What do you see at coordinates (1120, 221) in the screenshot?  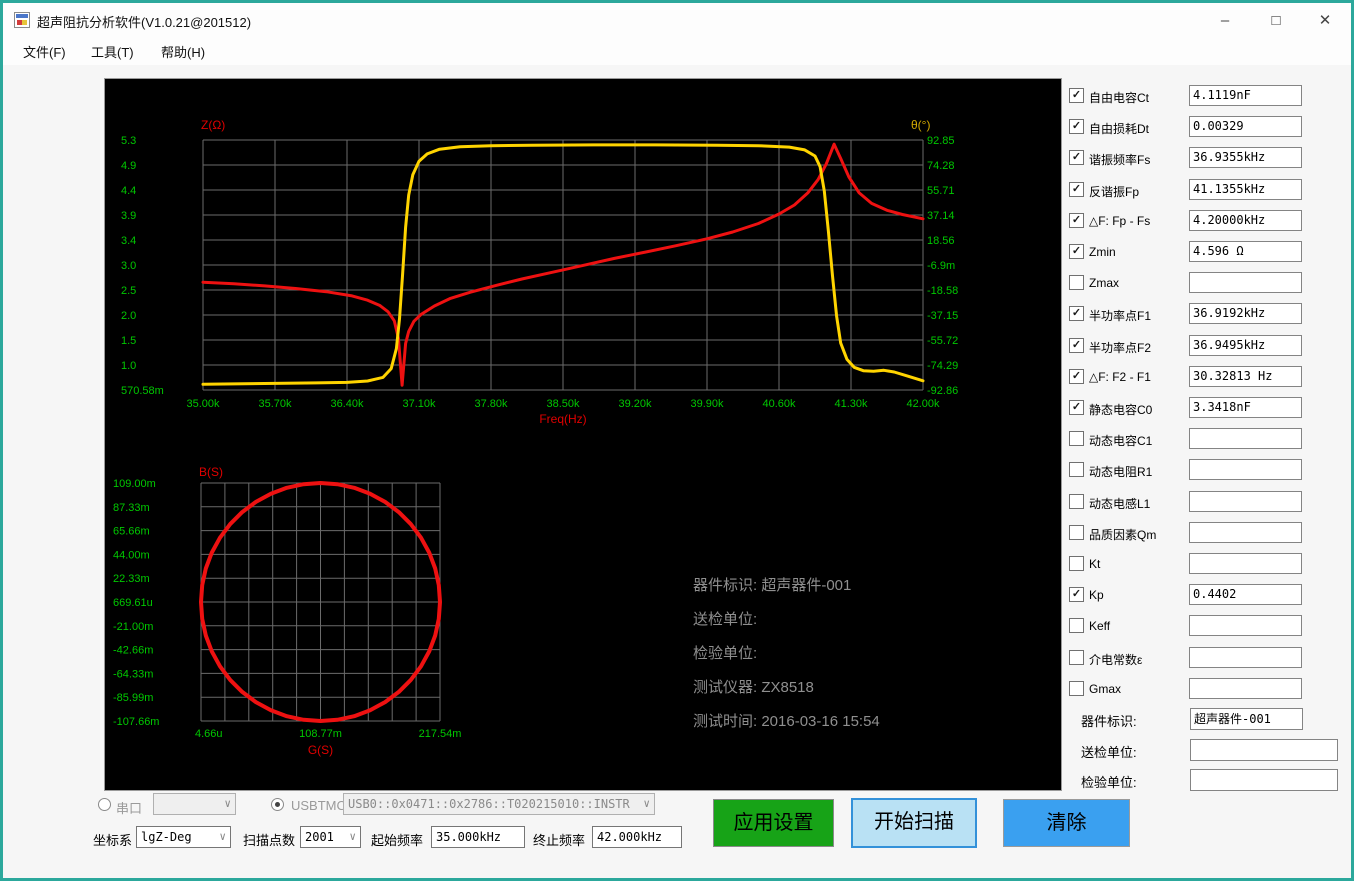 I see `result-label: △F: Fp - Fs` at bounding box center [1120, 221].